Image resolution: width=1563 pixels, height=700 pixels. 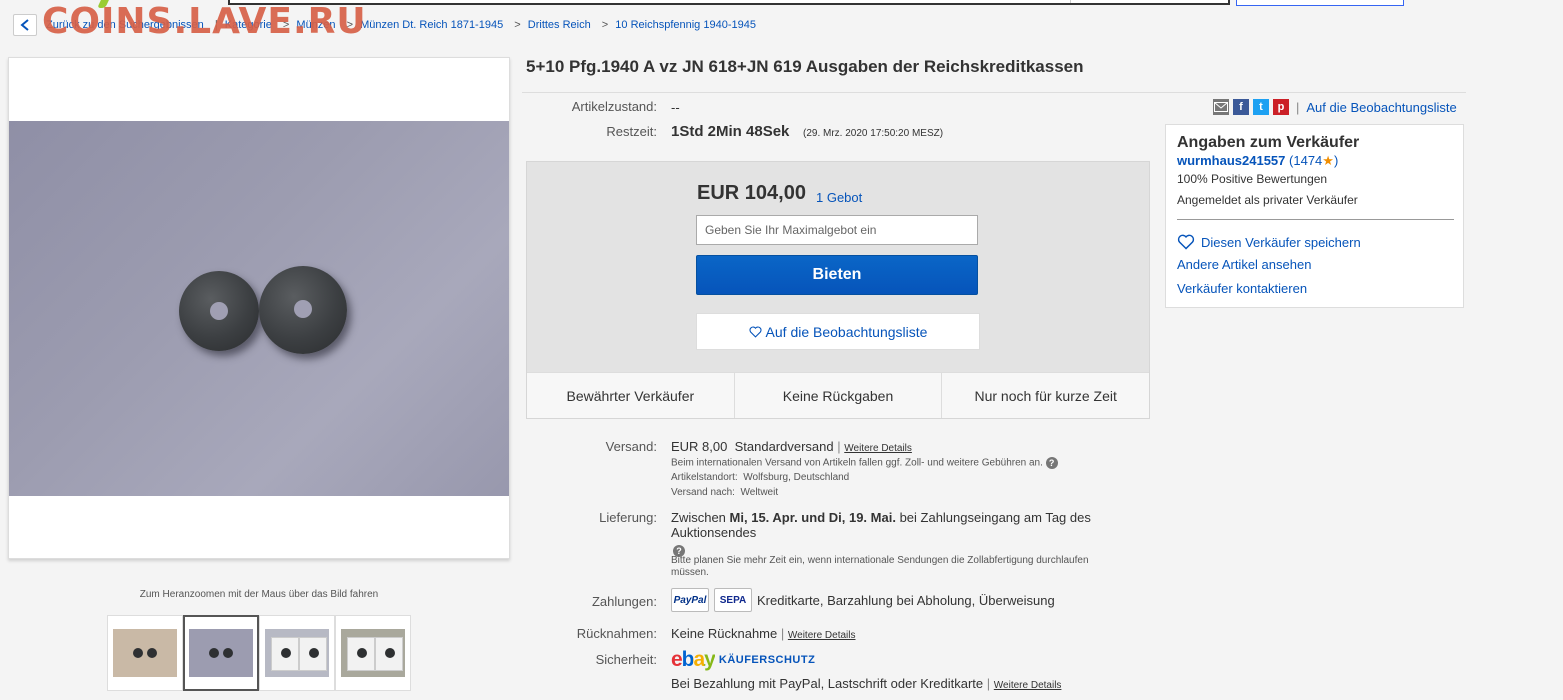 What do you see at coordinates (431, 25) in the screenshot?
I see `breadcrumb-item: Münzen Dt. Reich 1871-1945` at bounding box center [431, 25].